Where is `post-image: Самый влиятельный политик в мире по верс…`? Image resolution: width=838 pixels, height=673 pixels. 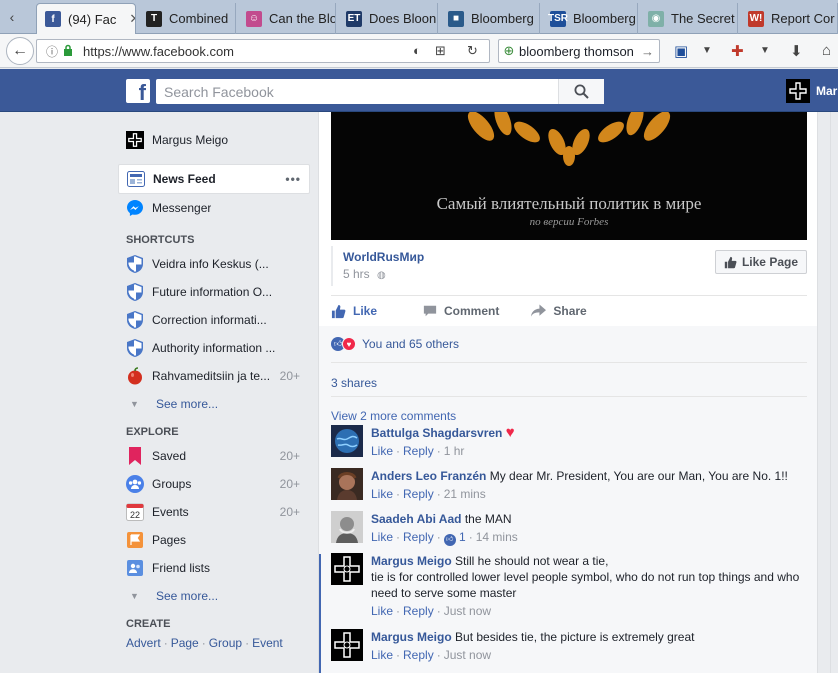
post-image: Самый влиятельный политик в мире по верс… is located at coordinates (569, 176).